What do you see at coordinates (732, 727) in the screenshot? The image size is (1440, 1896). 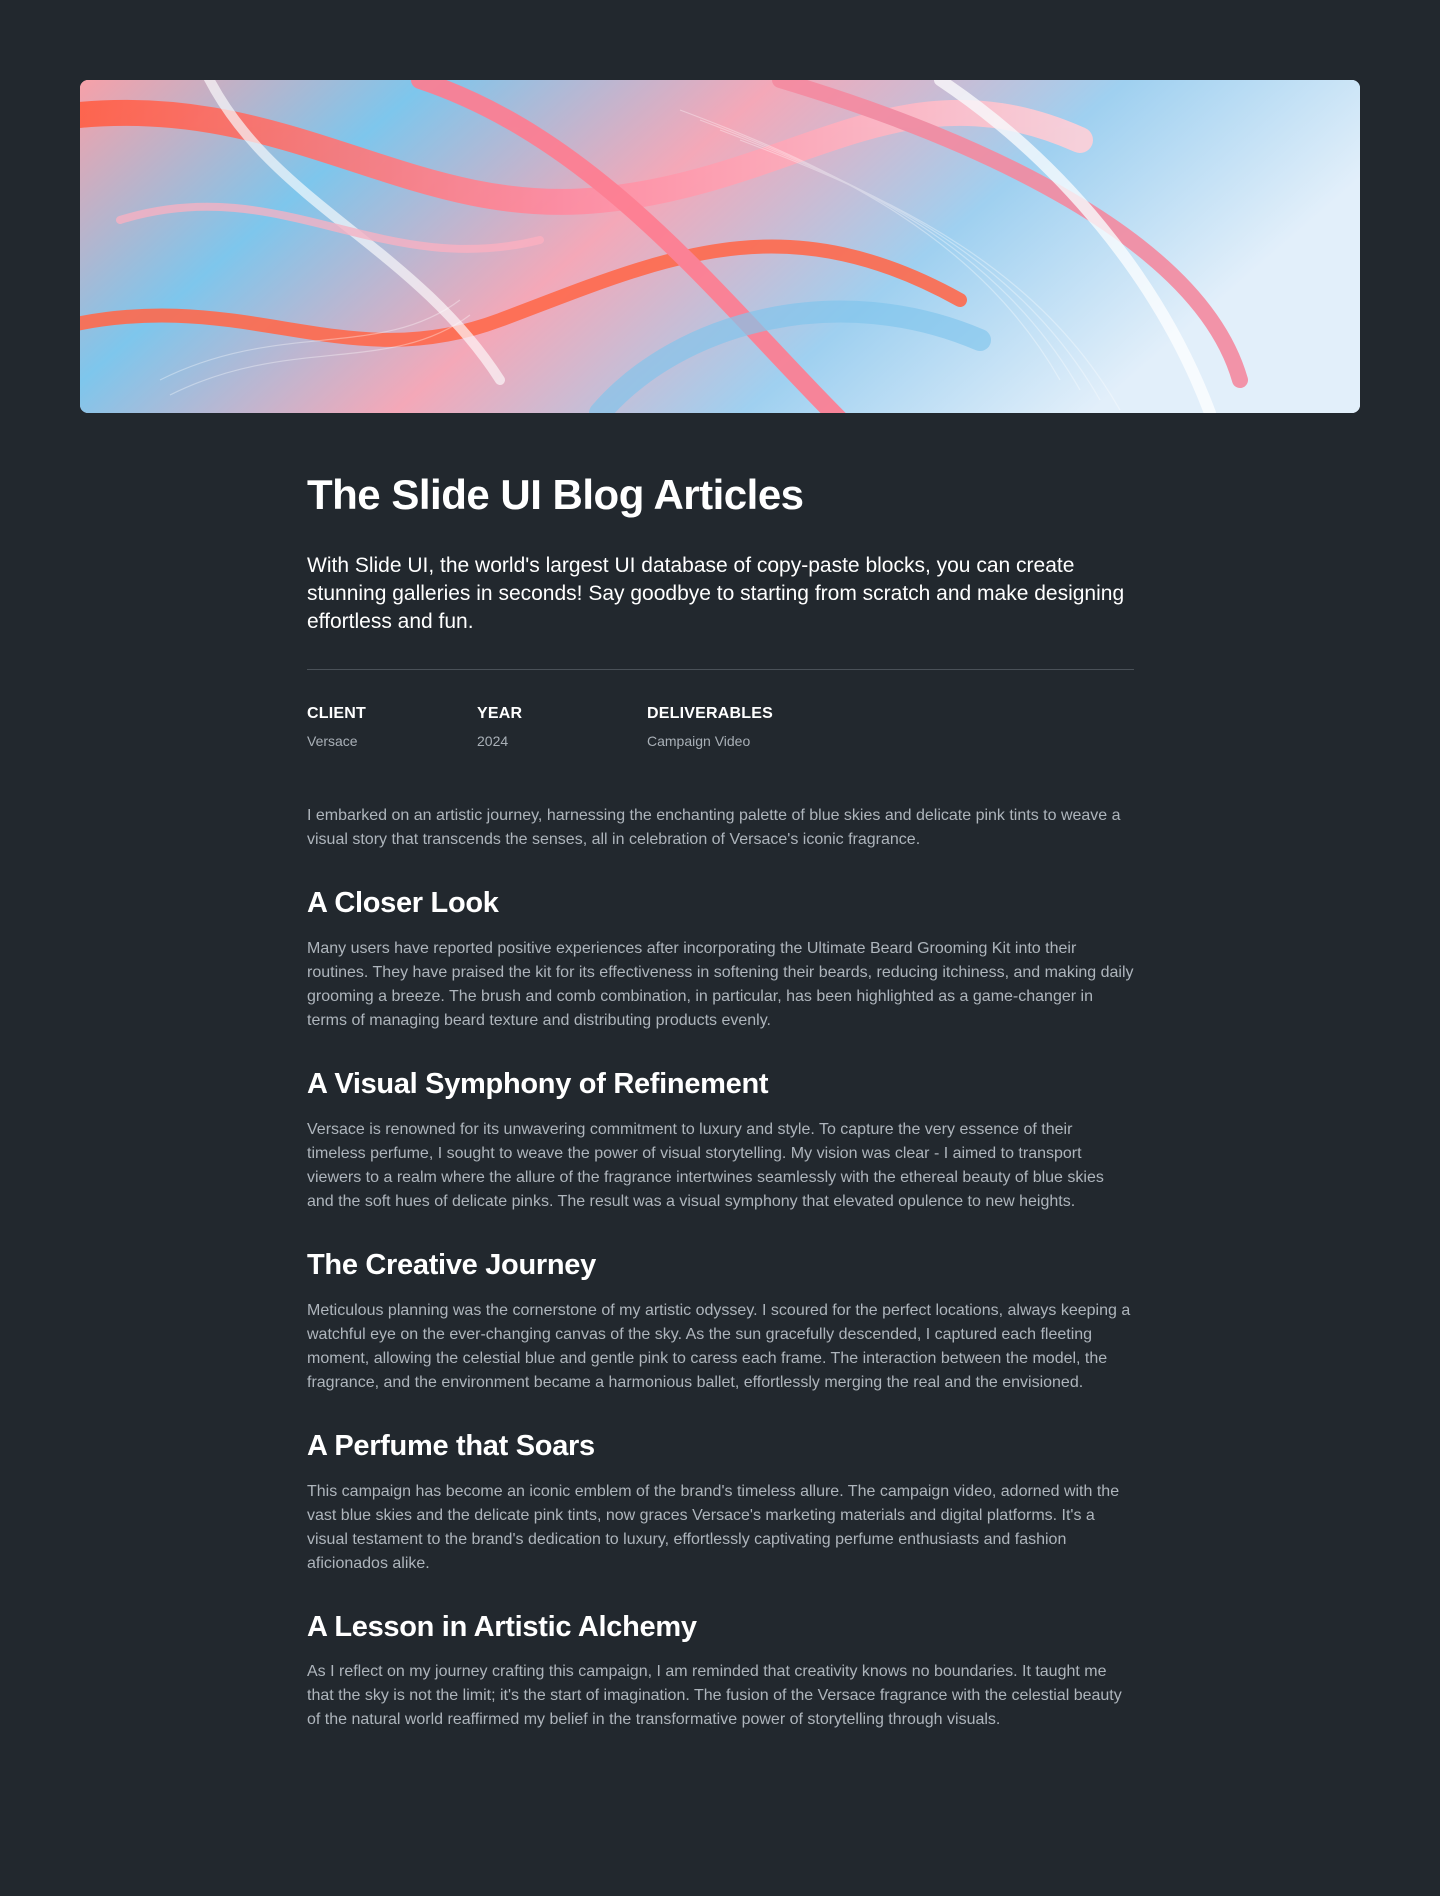 I see `meta-deliverables: DELIVERABLES Campaign Video` at bounding box center [732, 727].